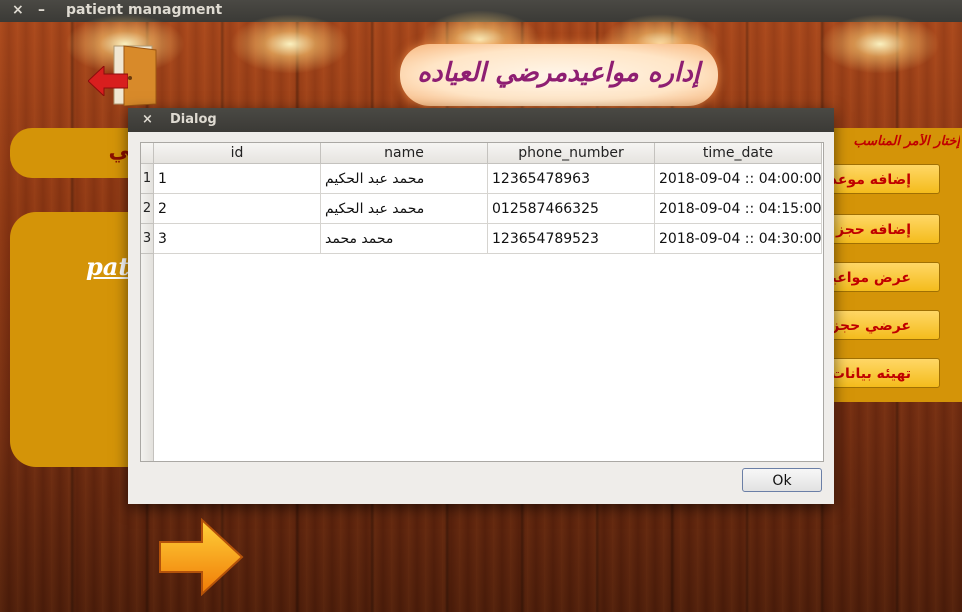 The image size is (962, 612). I want to click on table-cell-time: 2018-09-04 :: 04:00:00, so click(738, 179).